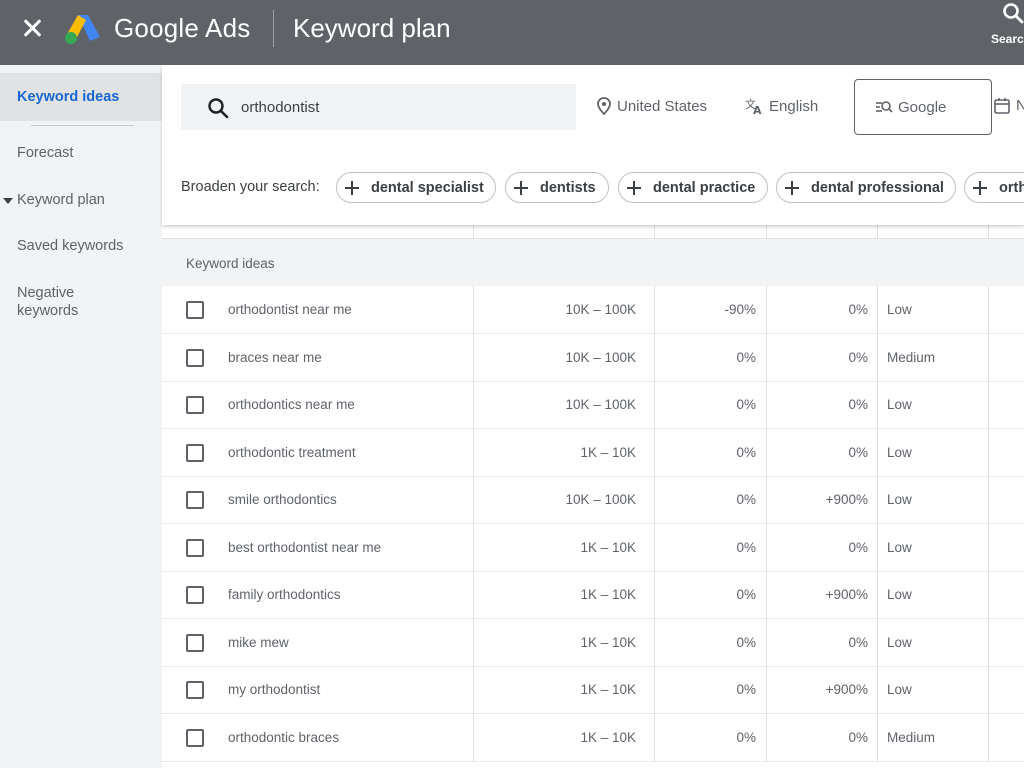  What do you see at coordinates (284, 594) in the screenshot?
I see `keyword-cell: family orthodontics` at bounding box center [284, 594].